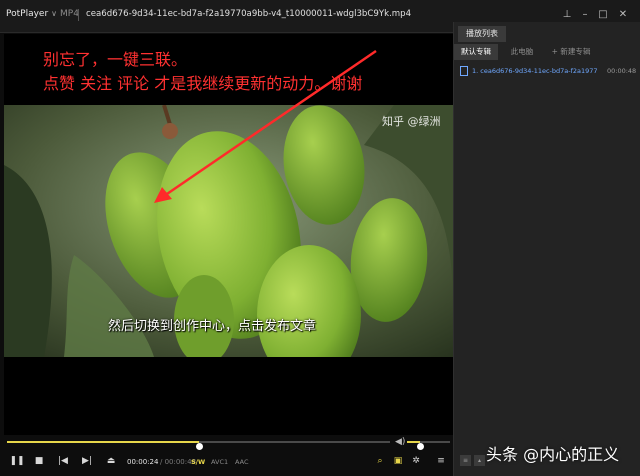 The height and width of the screenshot is (476, 640). What do you see at coordinates (622, 71) in the screenshot?
I see `playlist-item-duration: 00:00:48` at bounding box center [622, 71].